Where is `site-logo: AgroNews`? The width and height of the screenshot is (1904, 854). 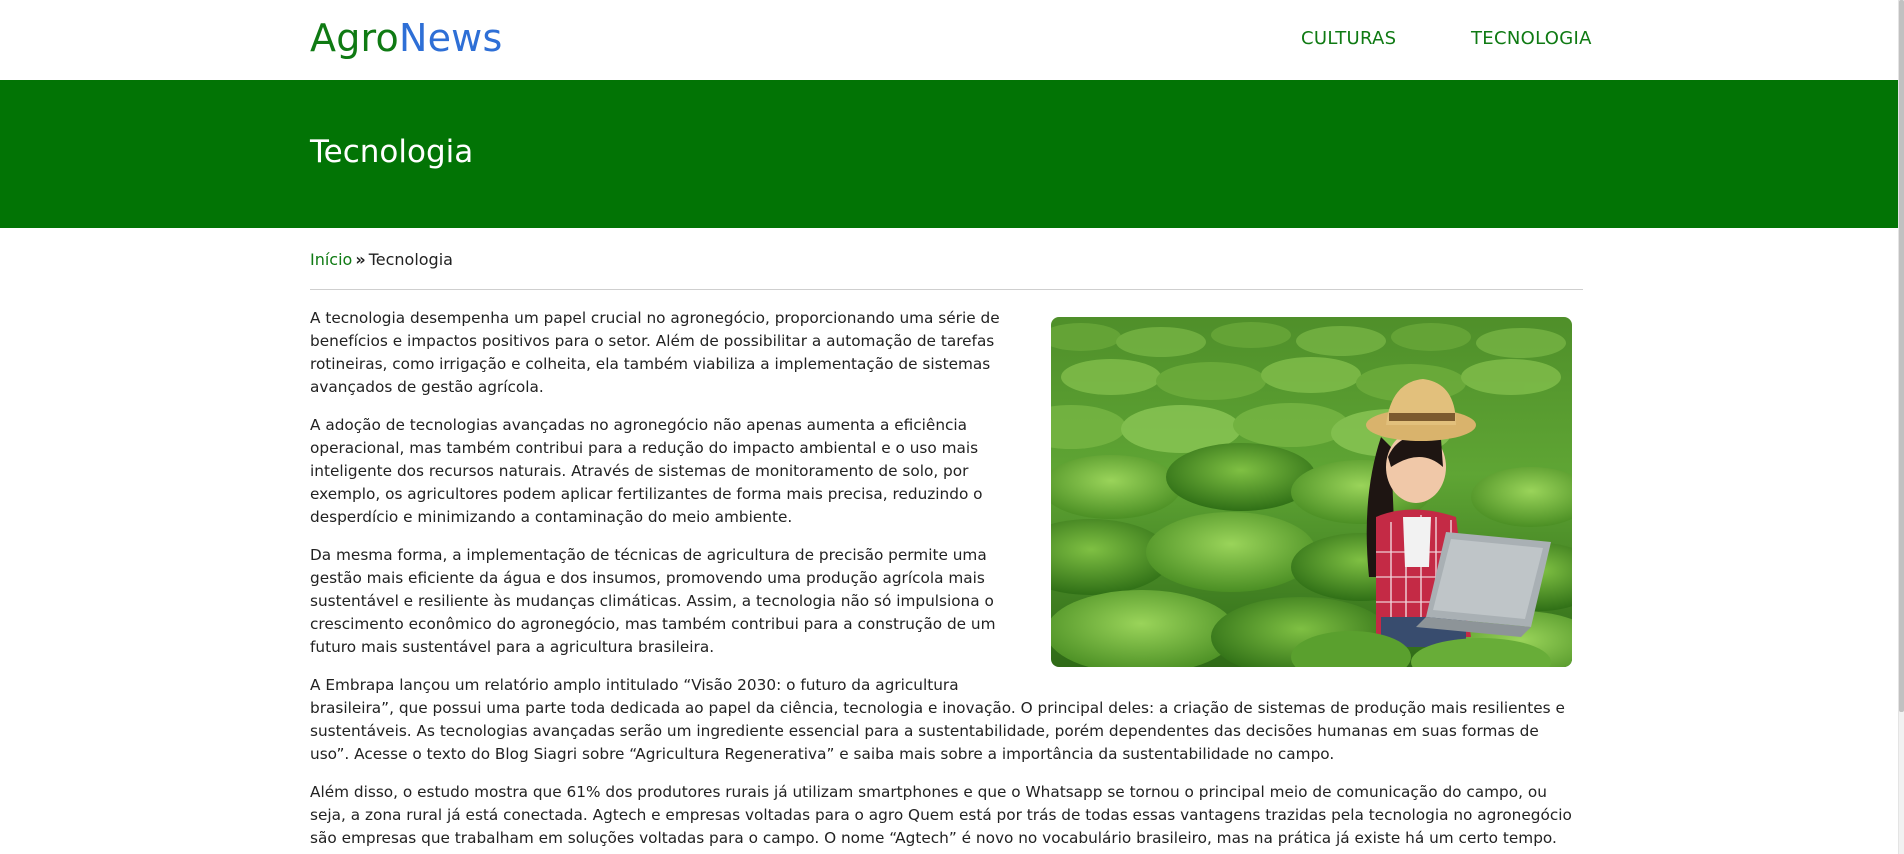 site-logo: AgroNews is located at coordinates (406, 38).